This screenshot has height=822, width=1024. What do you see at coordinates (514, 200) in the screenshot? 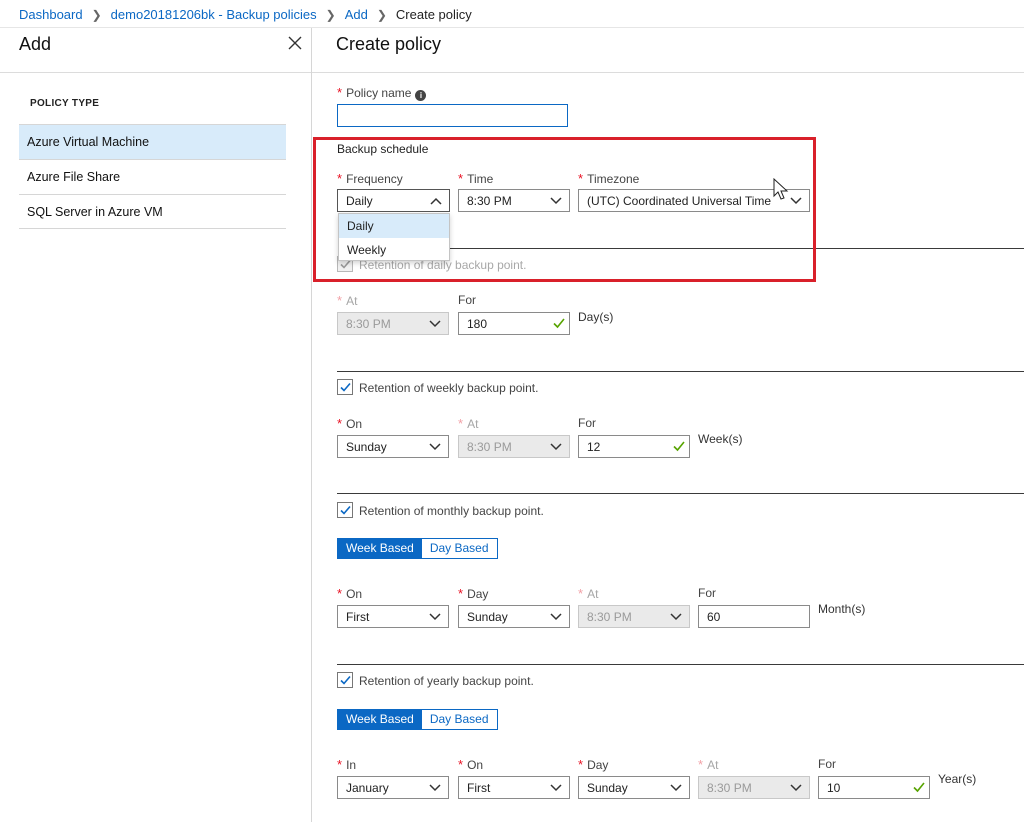
I see `time-dropdown: 8:30 PM` at bounding box center [514, 200].